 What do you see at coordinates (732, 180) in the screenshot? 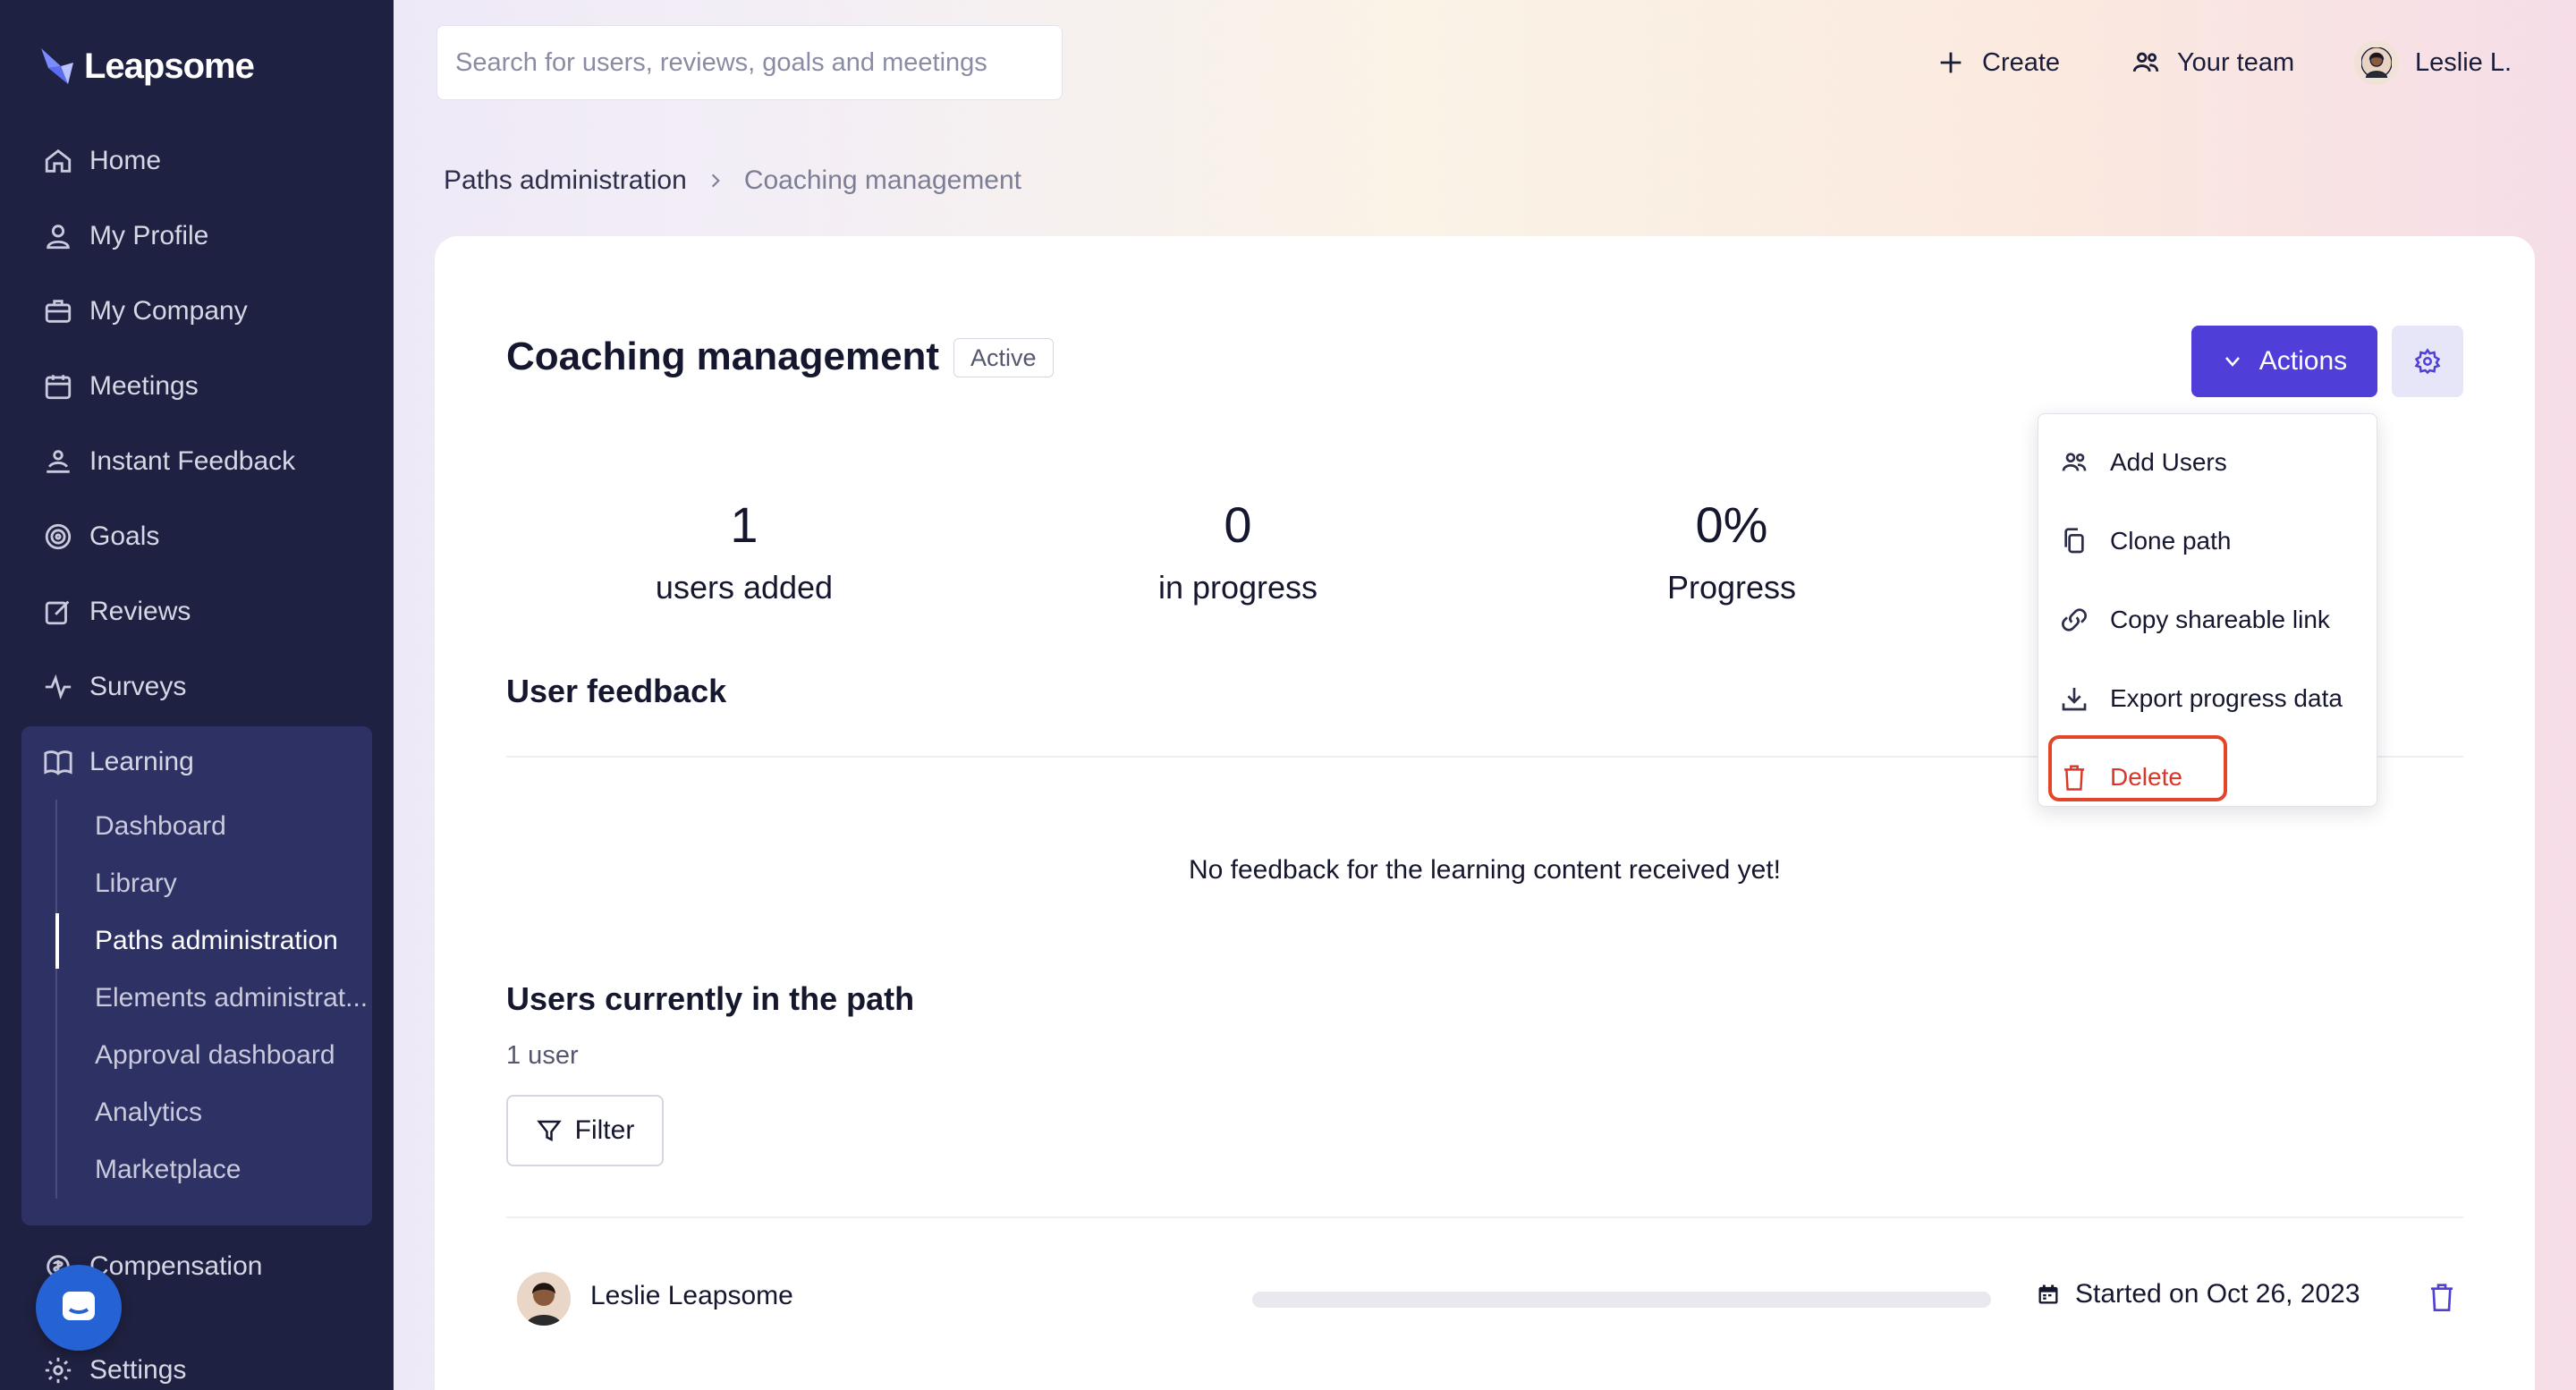
I see `breadcrumb: Paths administration Coaching management` at bounding box center [732, 180].